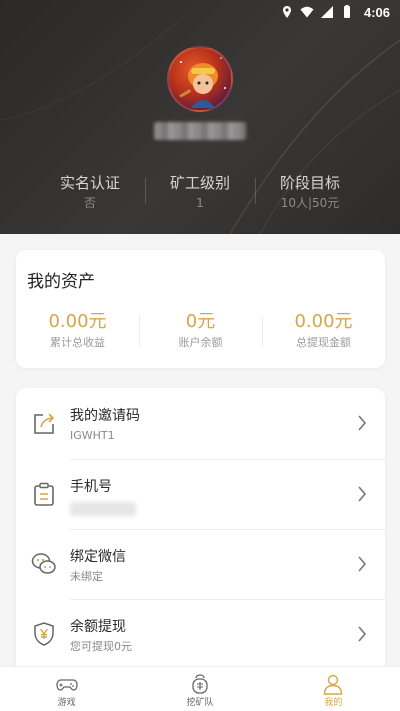  Describe the element at coordinates (333, 684) in the screenshot. I see `person-icon` at that location.